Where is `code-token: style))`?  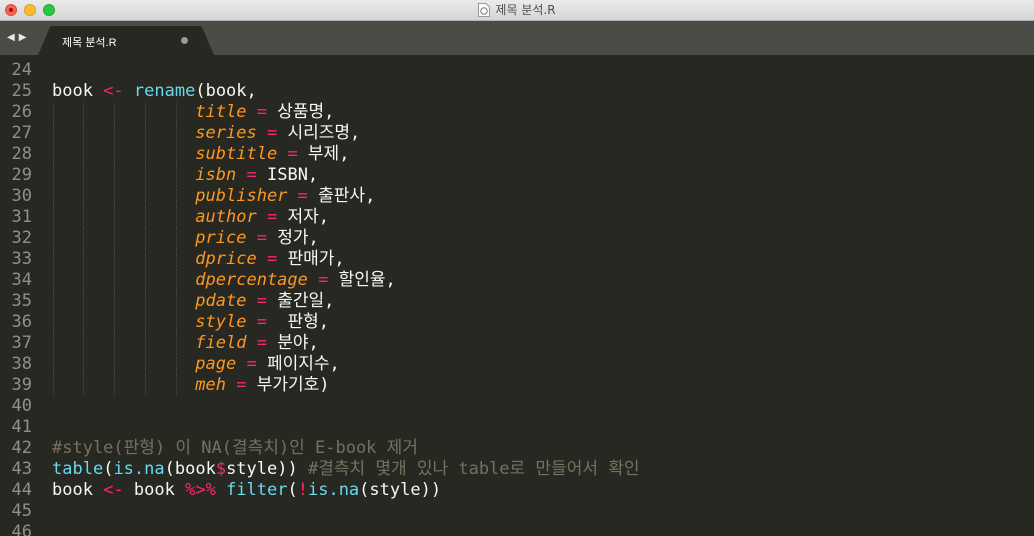 code-token: style)) is located at coordinates (267, 469).